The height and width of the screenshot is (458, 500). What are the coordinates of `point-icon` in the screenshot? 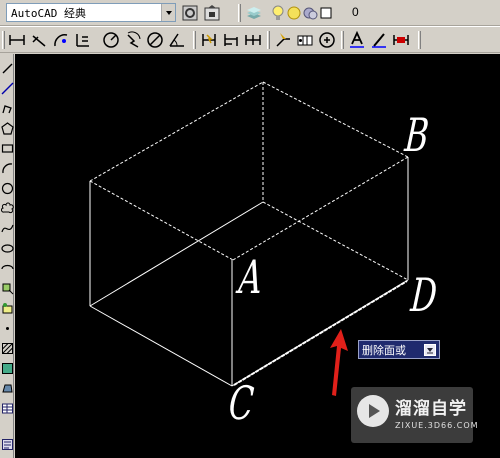 It's located at (7, 328).